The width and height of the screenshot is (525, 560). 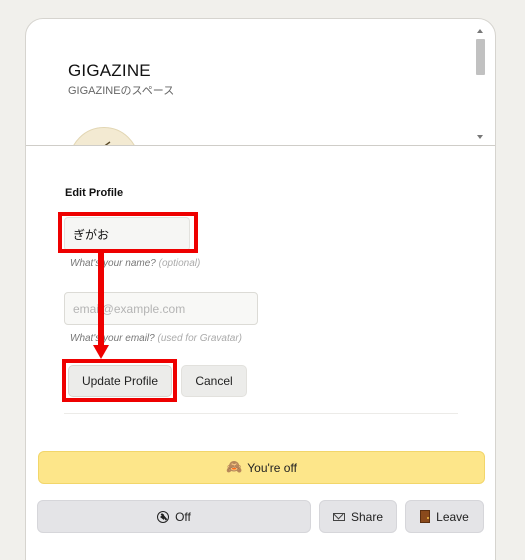 I want to click on annotation-arrow-shaft, so click(x=101, y=300).